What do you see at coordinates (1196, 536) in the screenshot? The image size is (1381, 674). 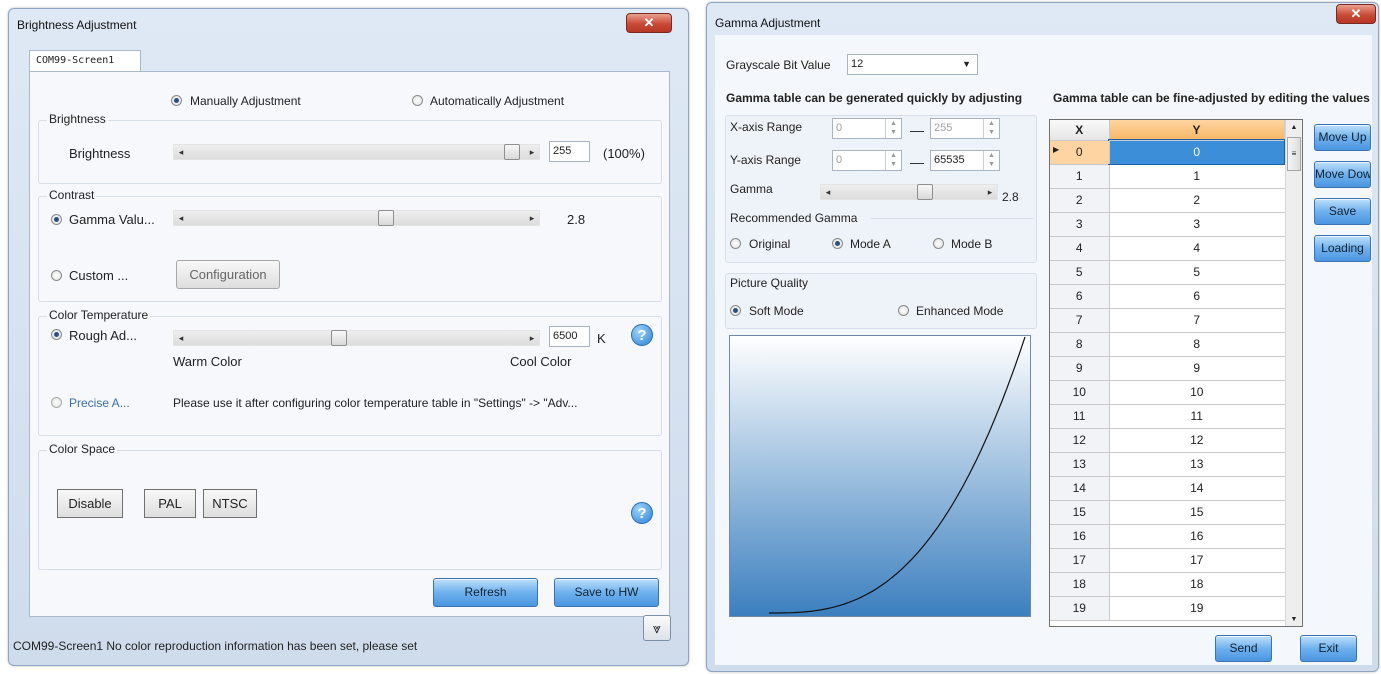 I see `y-cell: 16` at bounding box center [1196, 536].